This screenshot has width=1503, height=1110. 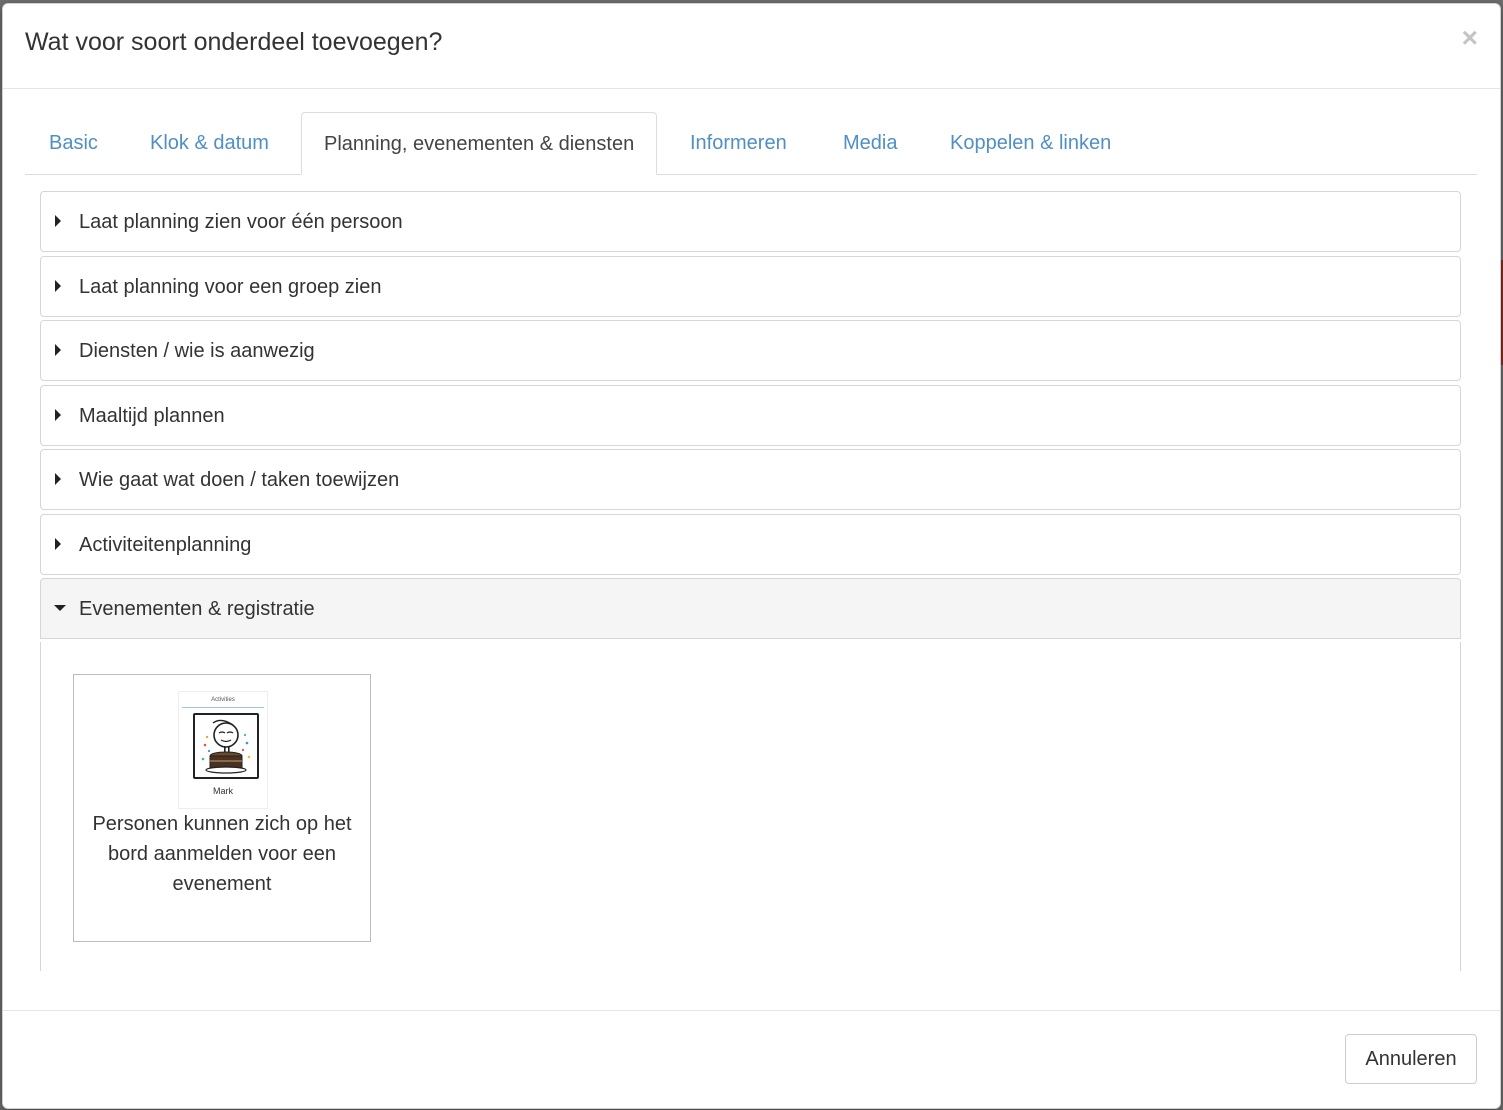 What do you see at coordinates (209, 142) in the screenshot?
I see `tab-clock-date: Klok & datum` at bounding box center [209, 142].